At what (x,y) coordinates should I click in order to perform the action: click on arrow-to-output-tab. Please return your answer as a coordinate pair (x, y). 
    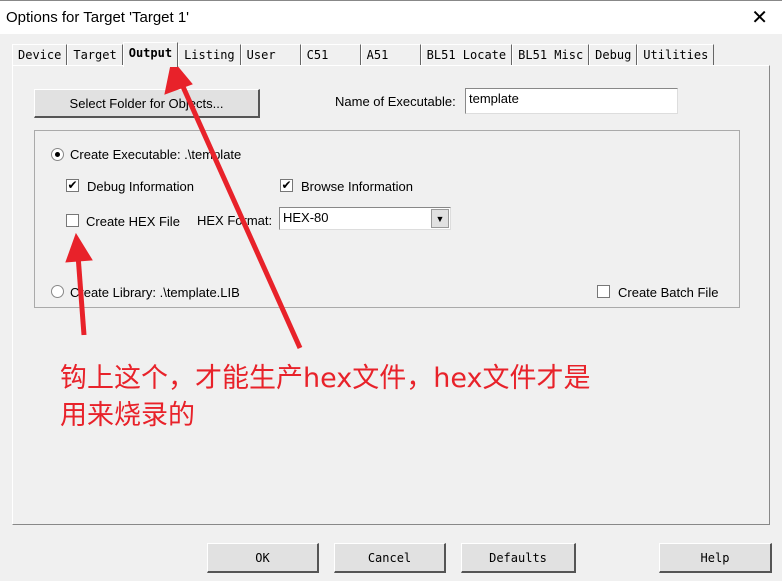
    Looking at the image, I should click on (240, 214).